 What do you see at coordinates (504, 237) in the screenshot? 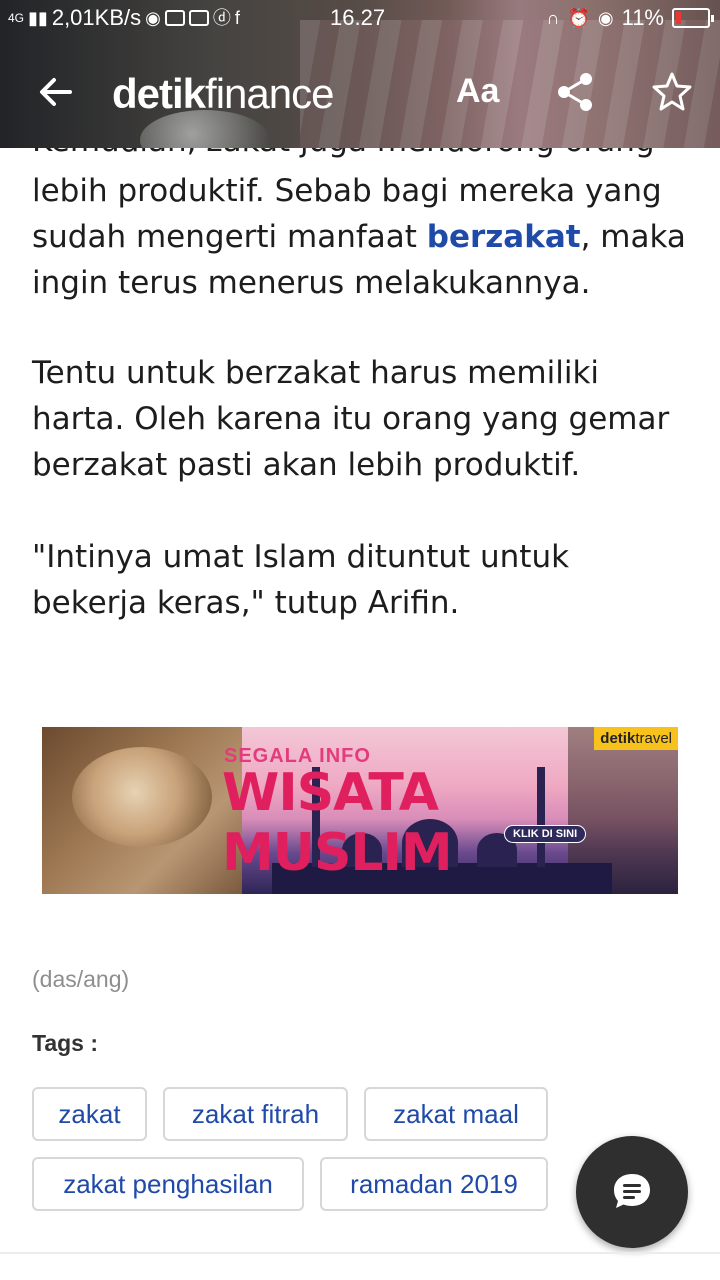
I see `berzakat-link: berzakat` at bounding box center [504, 237].